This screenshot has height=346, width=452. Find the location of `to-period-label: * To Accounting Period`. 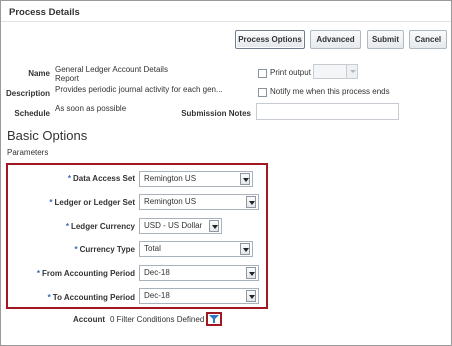

to-period-label: * To Accounting Period is located at coordinates (70, 297).